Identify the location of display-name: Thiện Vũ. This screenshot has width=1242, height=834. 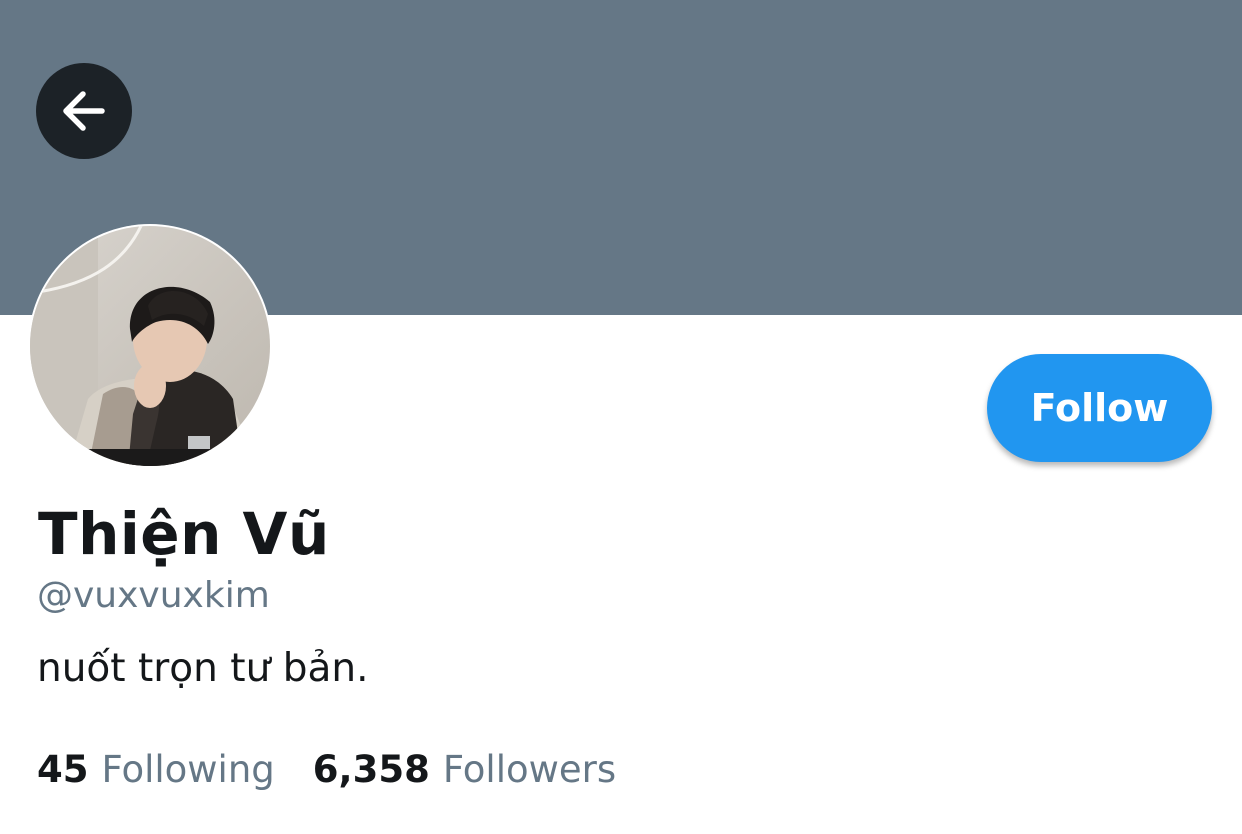
(184, 534).